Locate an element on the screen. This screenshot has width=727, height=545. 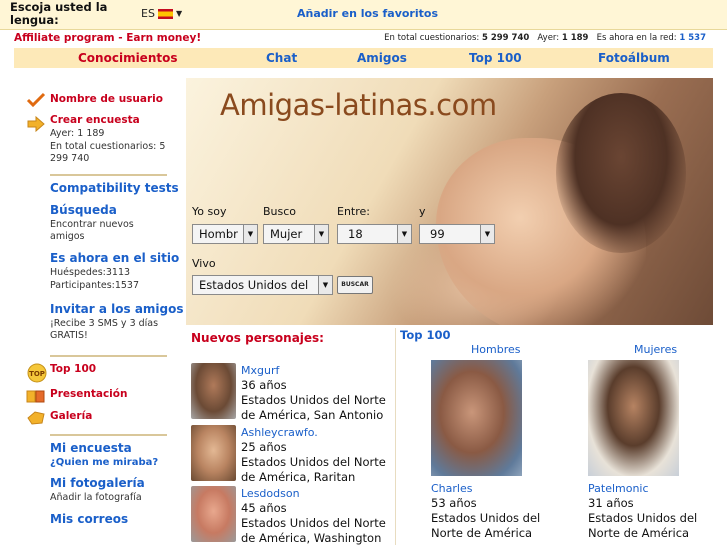
vivo-label: Vivo is located at coordinates (204, 263).